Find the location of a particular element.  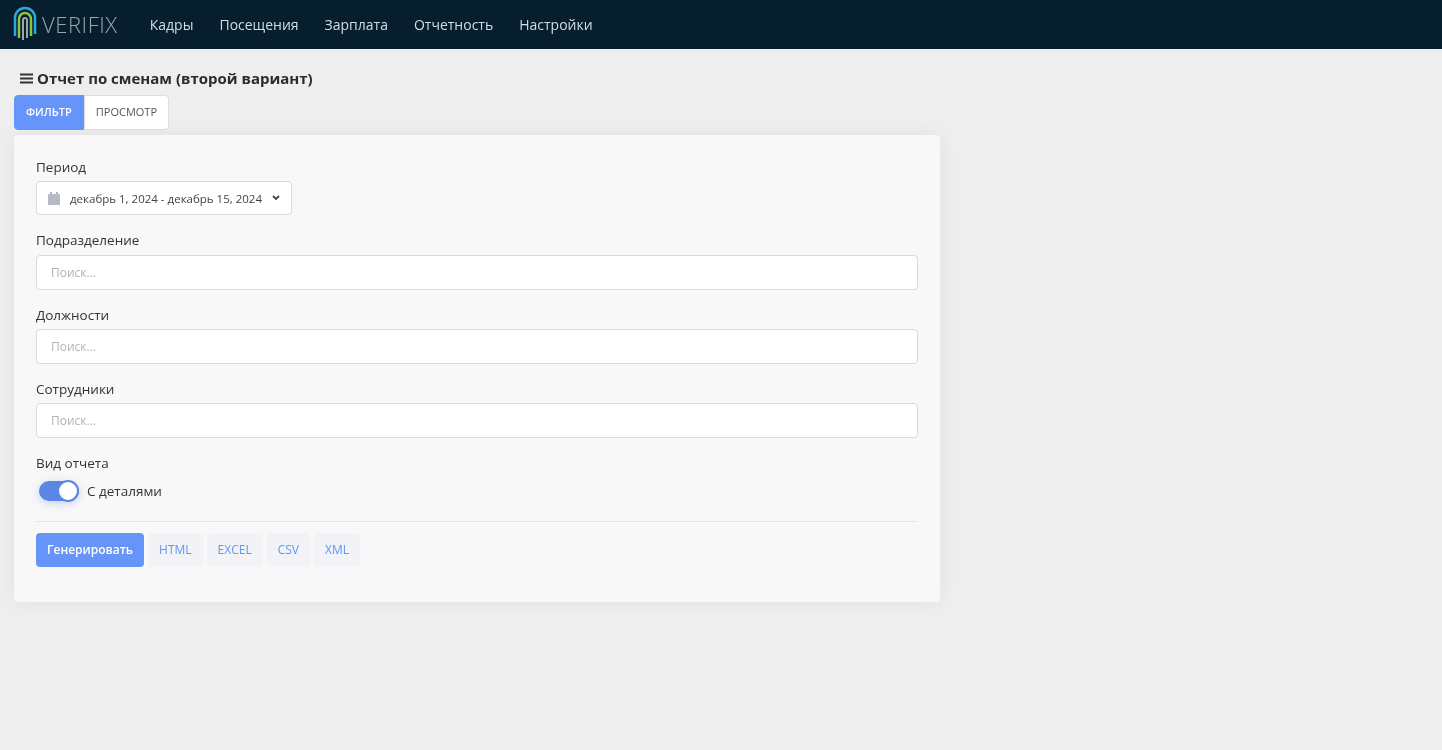

field-label: Вид отчета is located at coordinates (73, 463).